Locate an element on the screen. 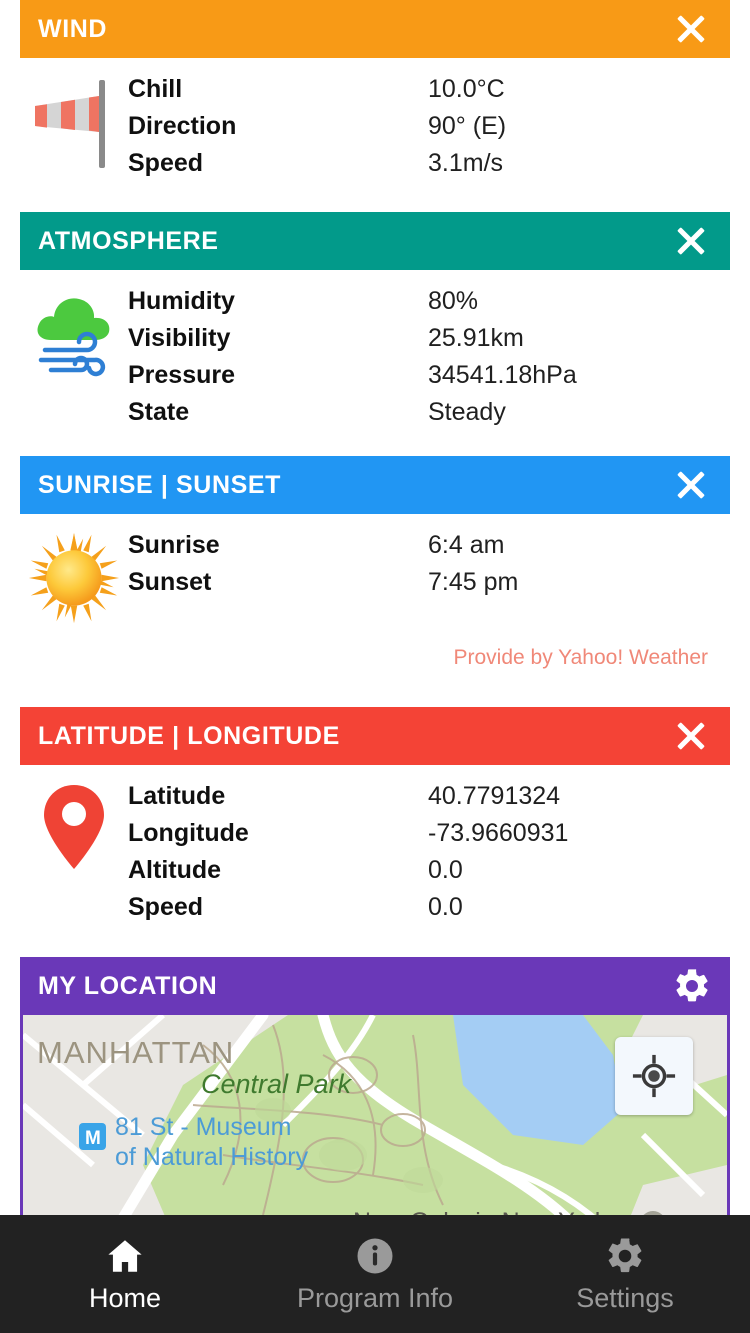  table-row: Sunrise 6:4 am is located at coordinates (429, 546).